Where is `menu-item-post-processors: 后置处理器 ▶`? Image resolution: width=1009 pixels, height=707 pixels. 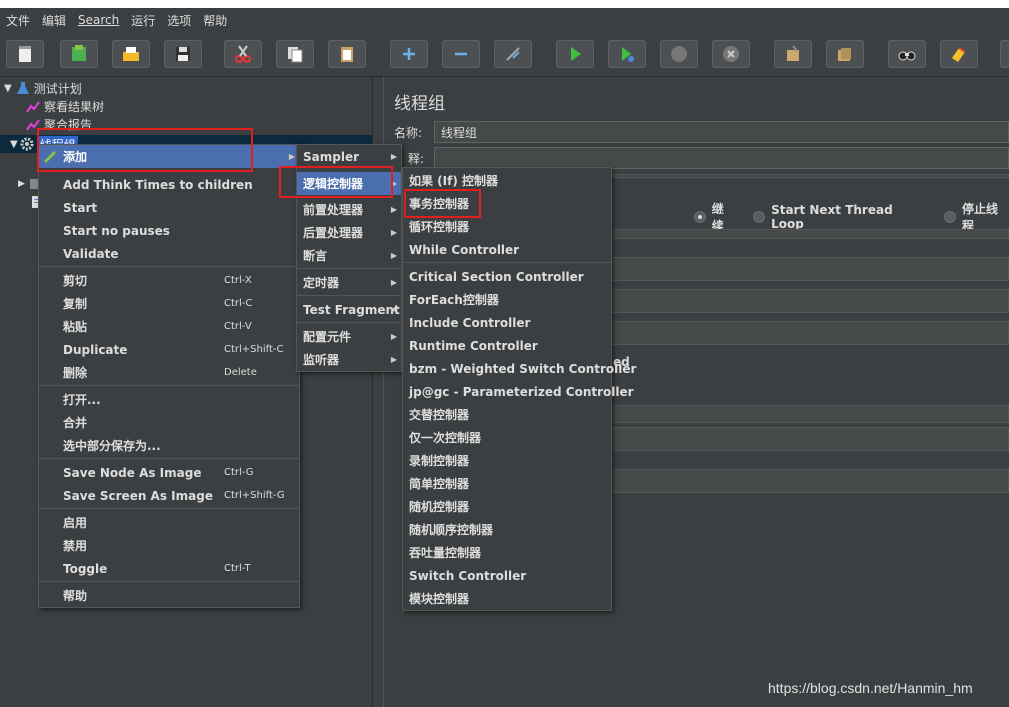 menu-item-post-processors: 后置处理器 ▶ is located at coordinates (349, 232).